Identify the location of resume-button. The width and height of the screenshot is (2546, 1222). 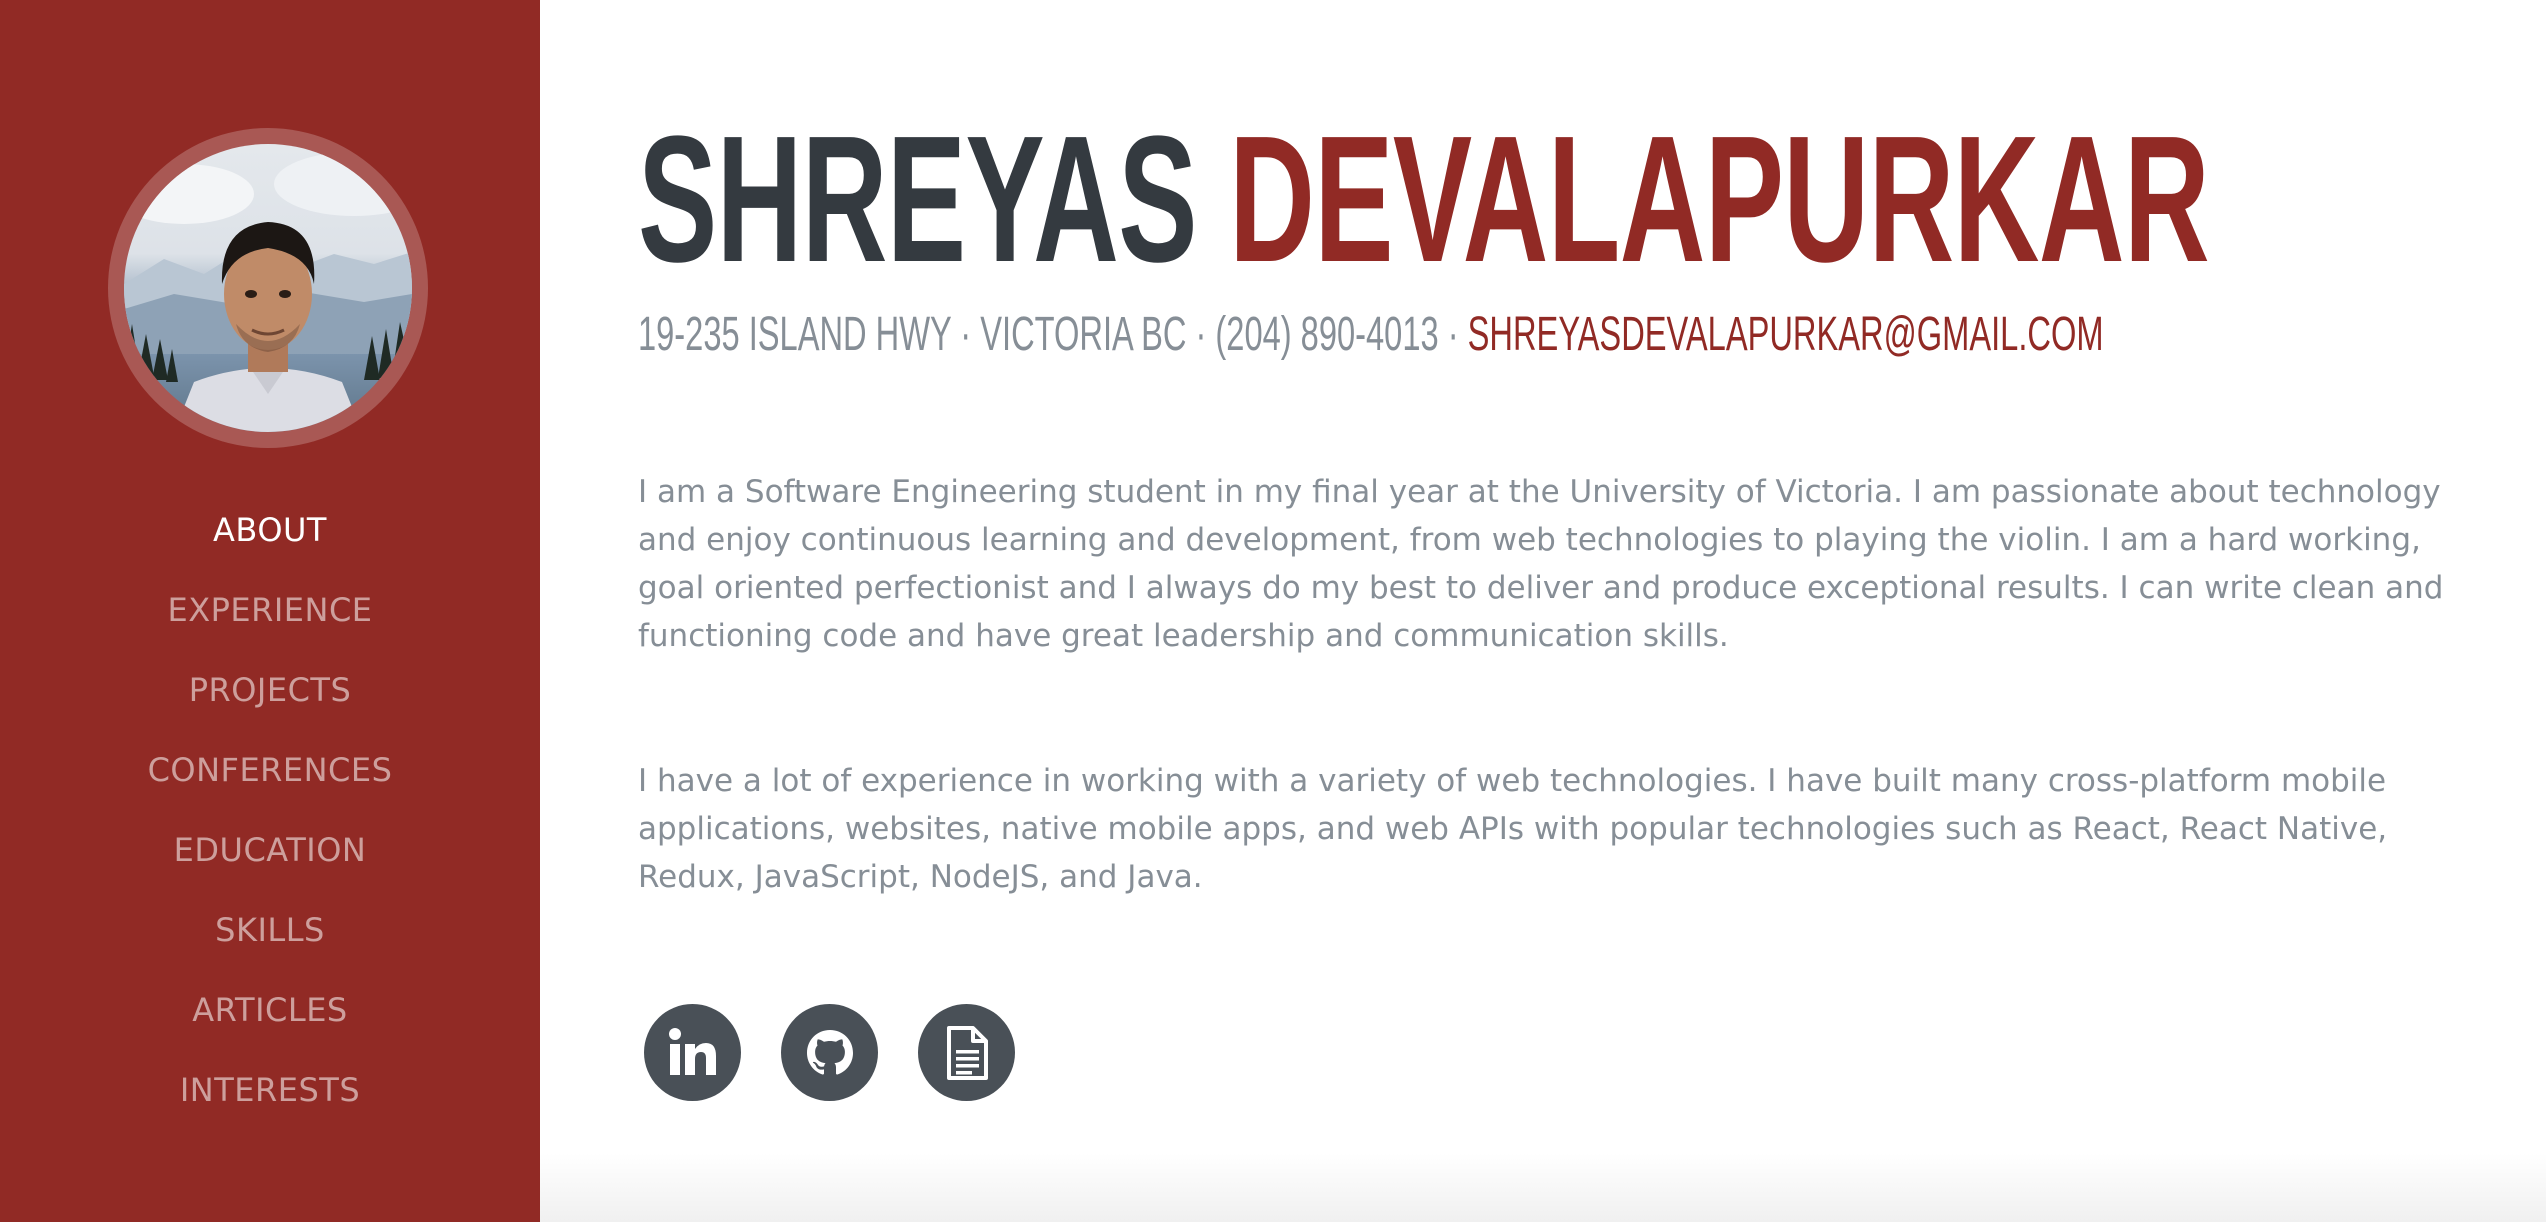
(966, 1052).